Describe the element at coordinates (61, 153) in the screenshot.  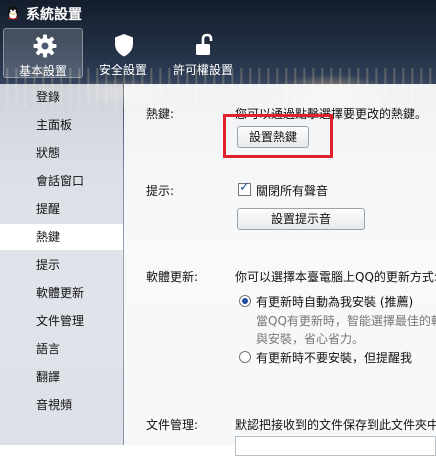
I see `sidebar-item-status: 狀態` at that location.